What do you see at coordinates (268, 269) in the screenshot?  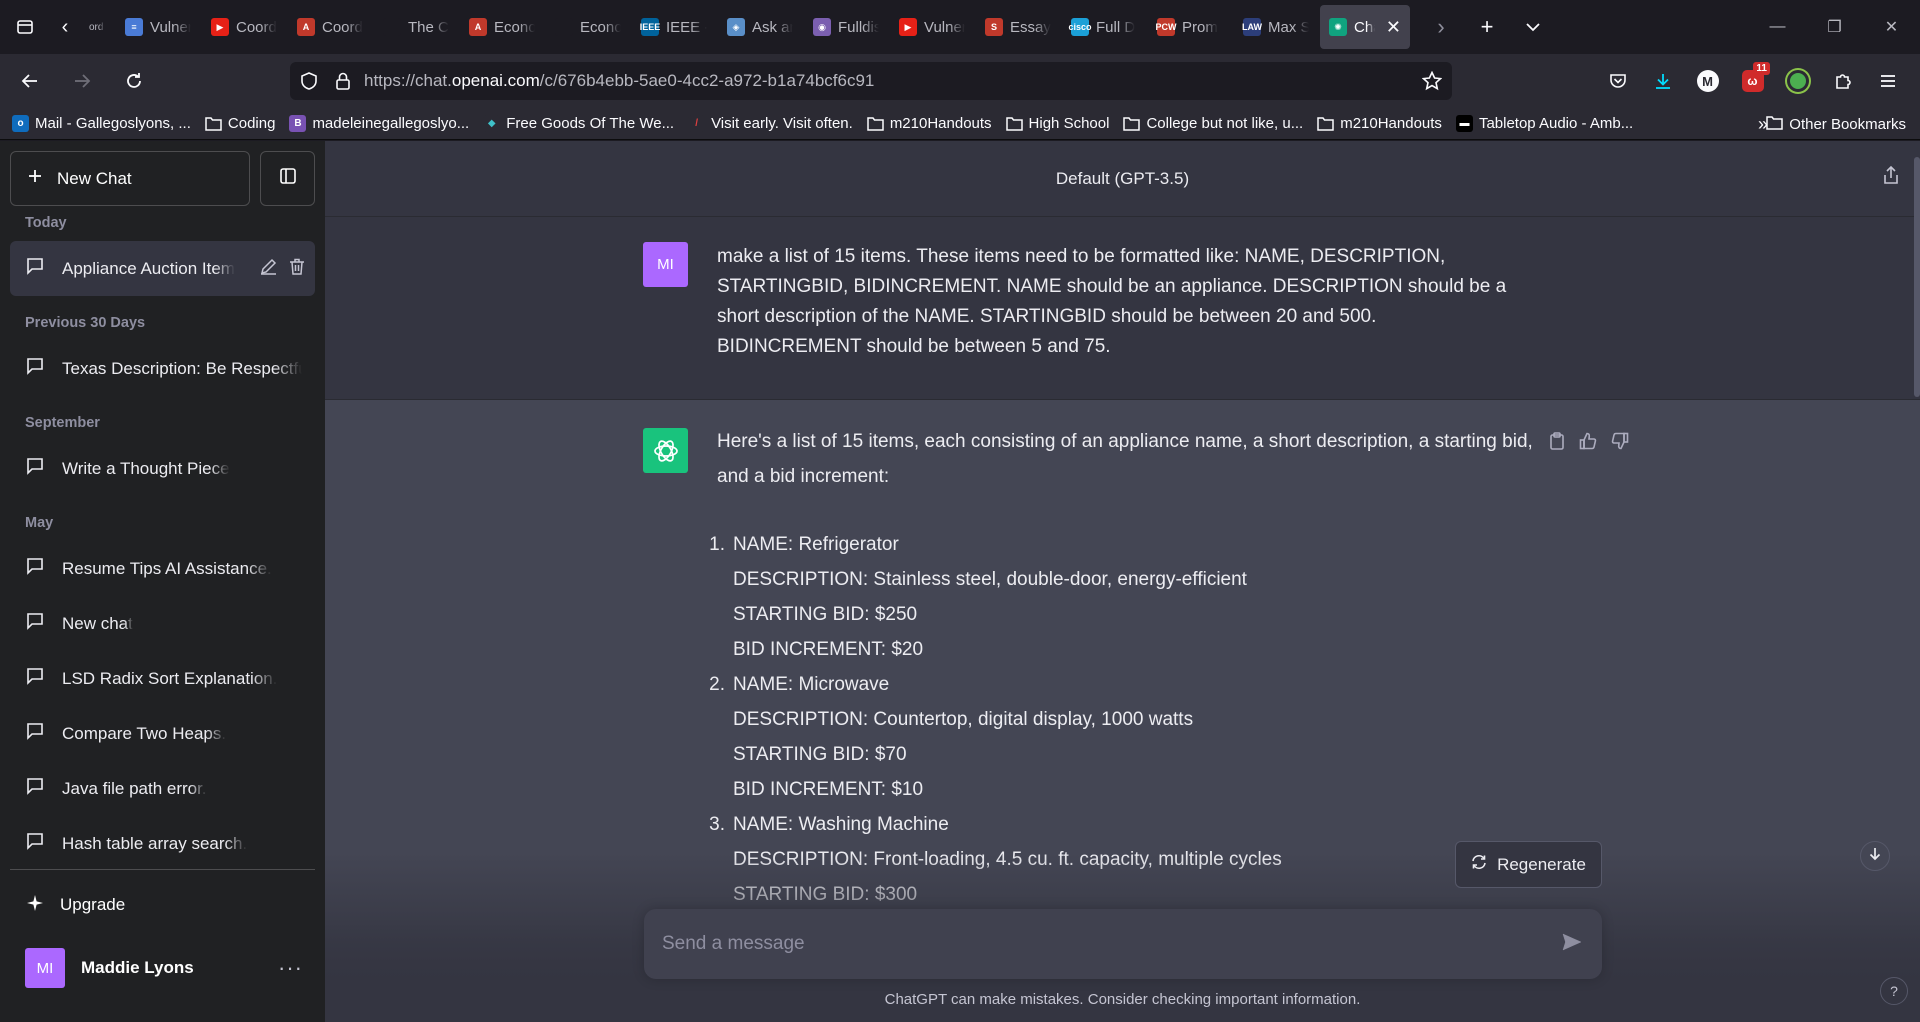 I see `edit-pencil-icon` at bounding box center [268, 269].